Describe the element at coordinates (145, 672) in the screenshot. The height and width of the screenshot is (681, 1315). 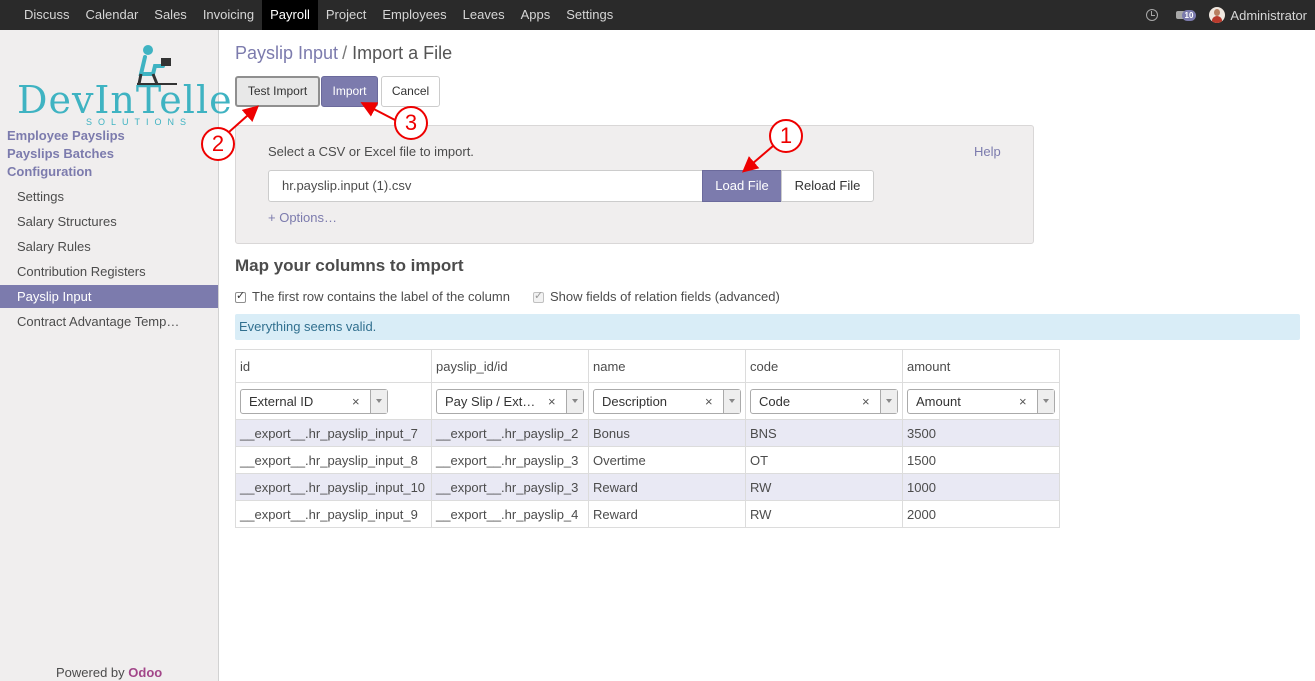
I see `odoo-link: Odoo` at that location.